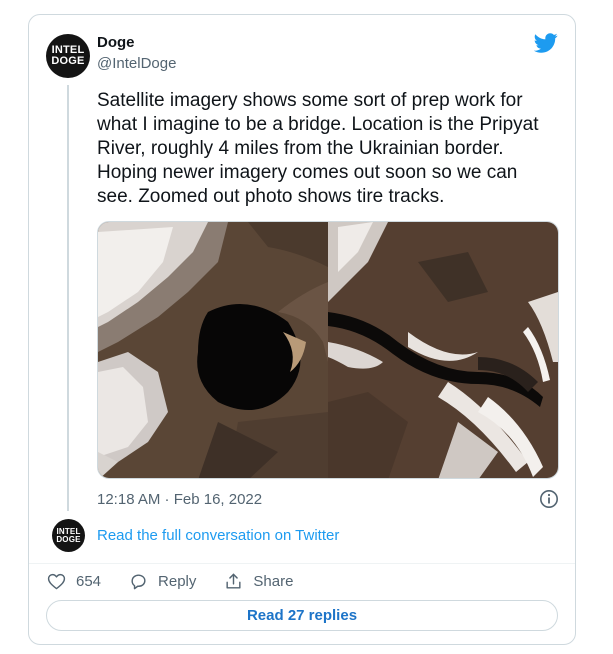  Describe the element at coordinates (302, 615) in the screenshot. I see `read-replies-button: Read 27 replies` at that location.